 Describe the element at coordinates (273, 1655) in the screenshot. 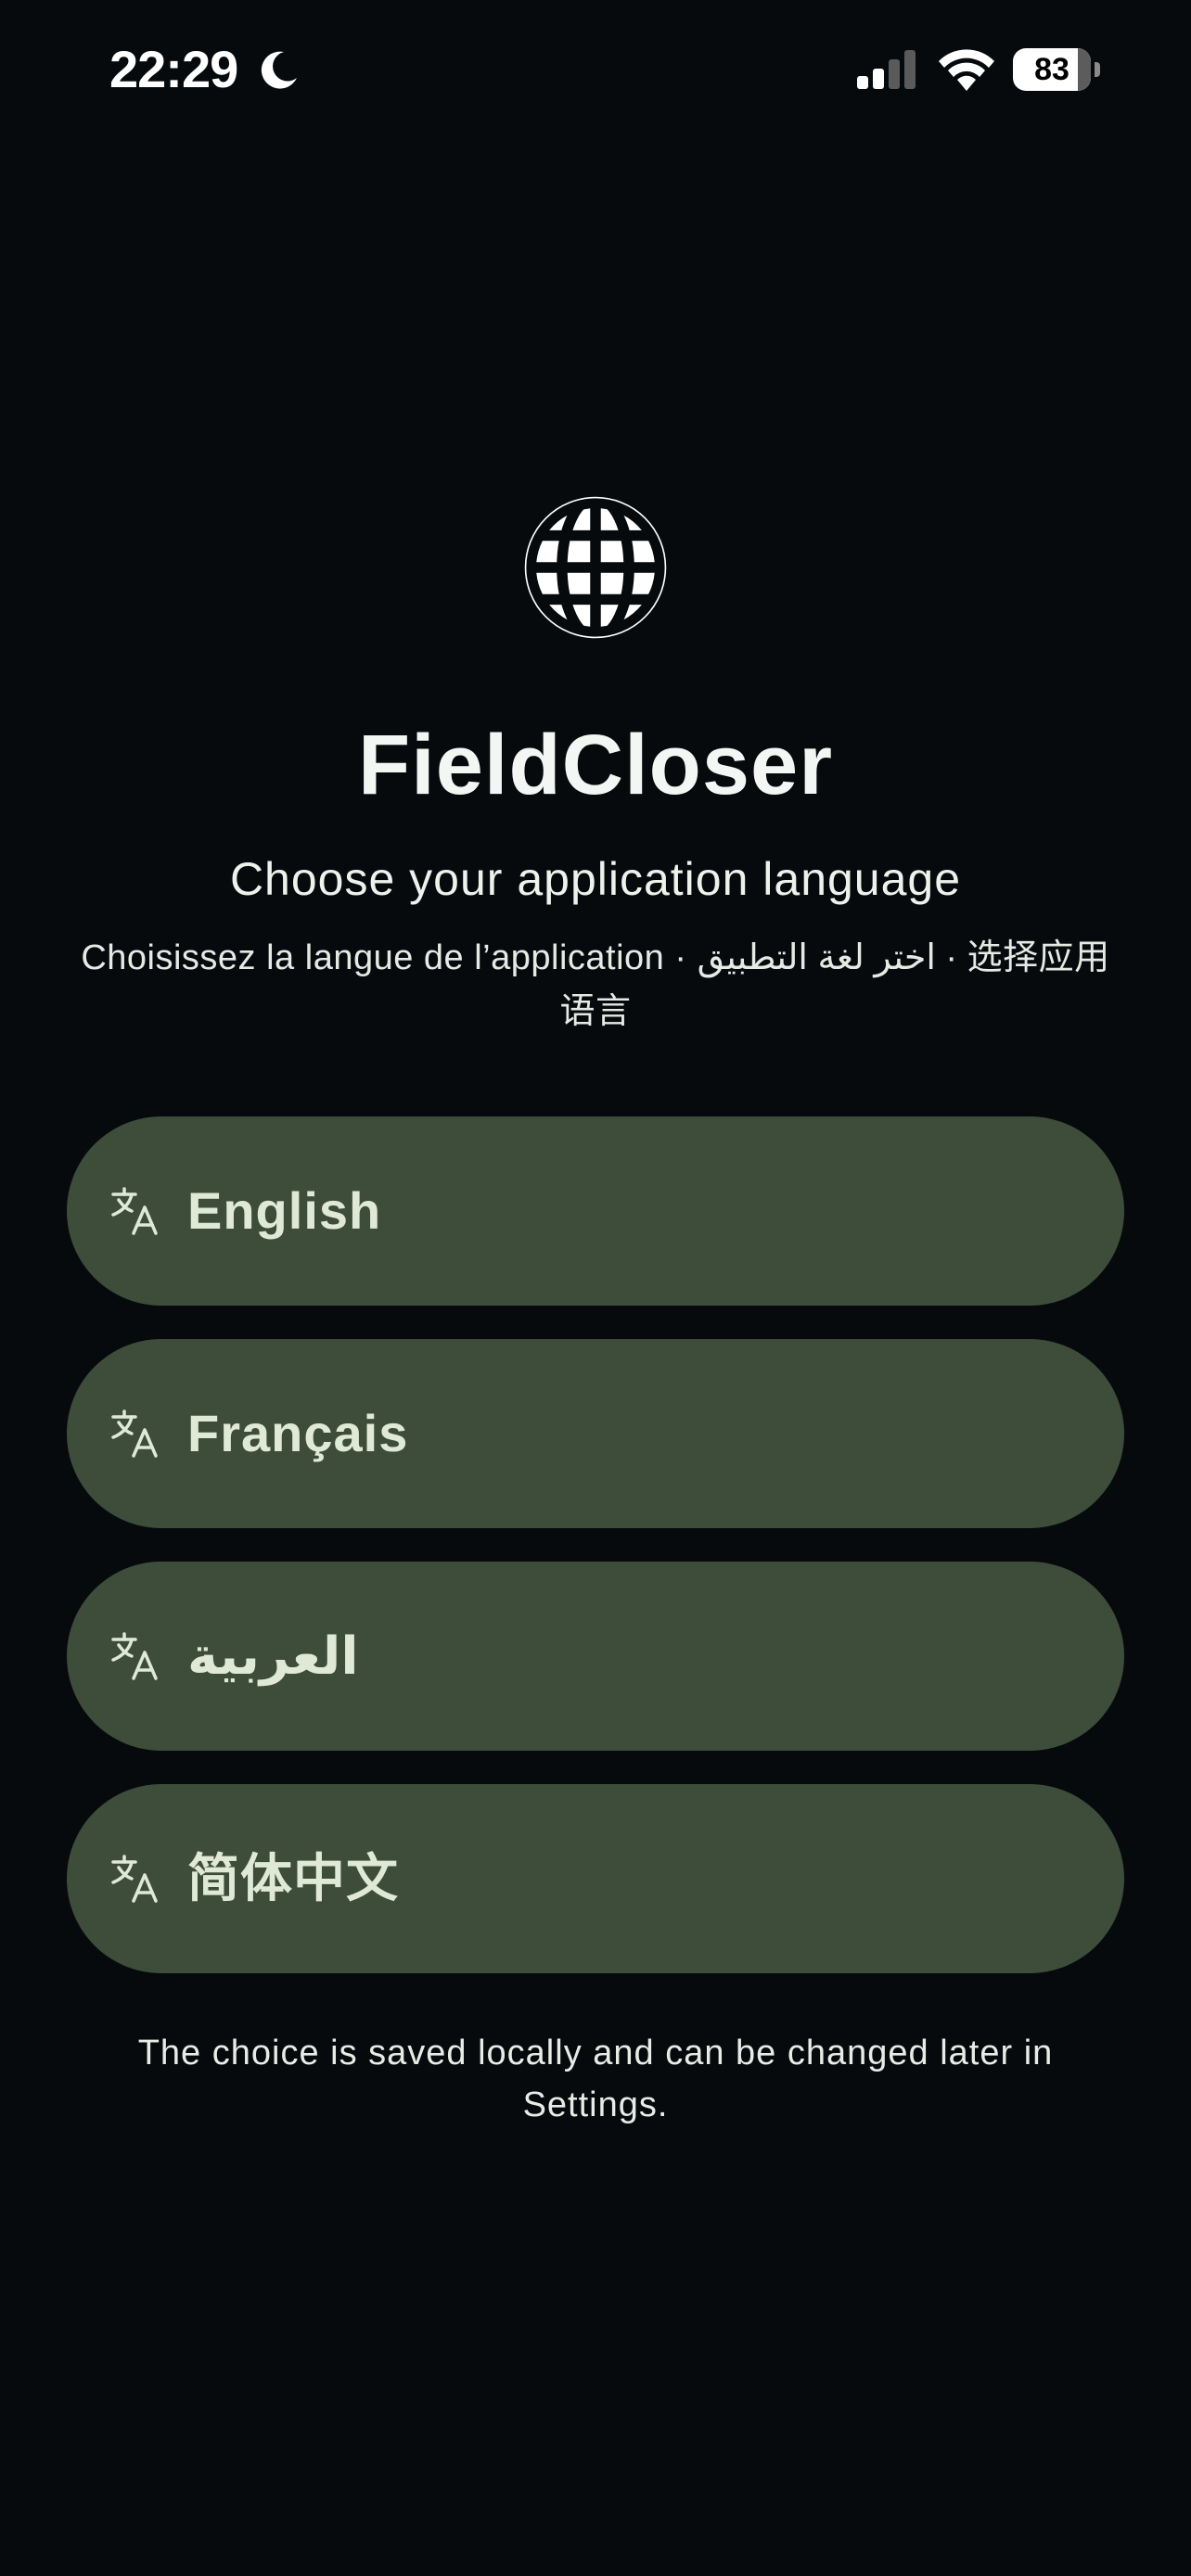

I see `language-label: العربية` at that location.